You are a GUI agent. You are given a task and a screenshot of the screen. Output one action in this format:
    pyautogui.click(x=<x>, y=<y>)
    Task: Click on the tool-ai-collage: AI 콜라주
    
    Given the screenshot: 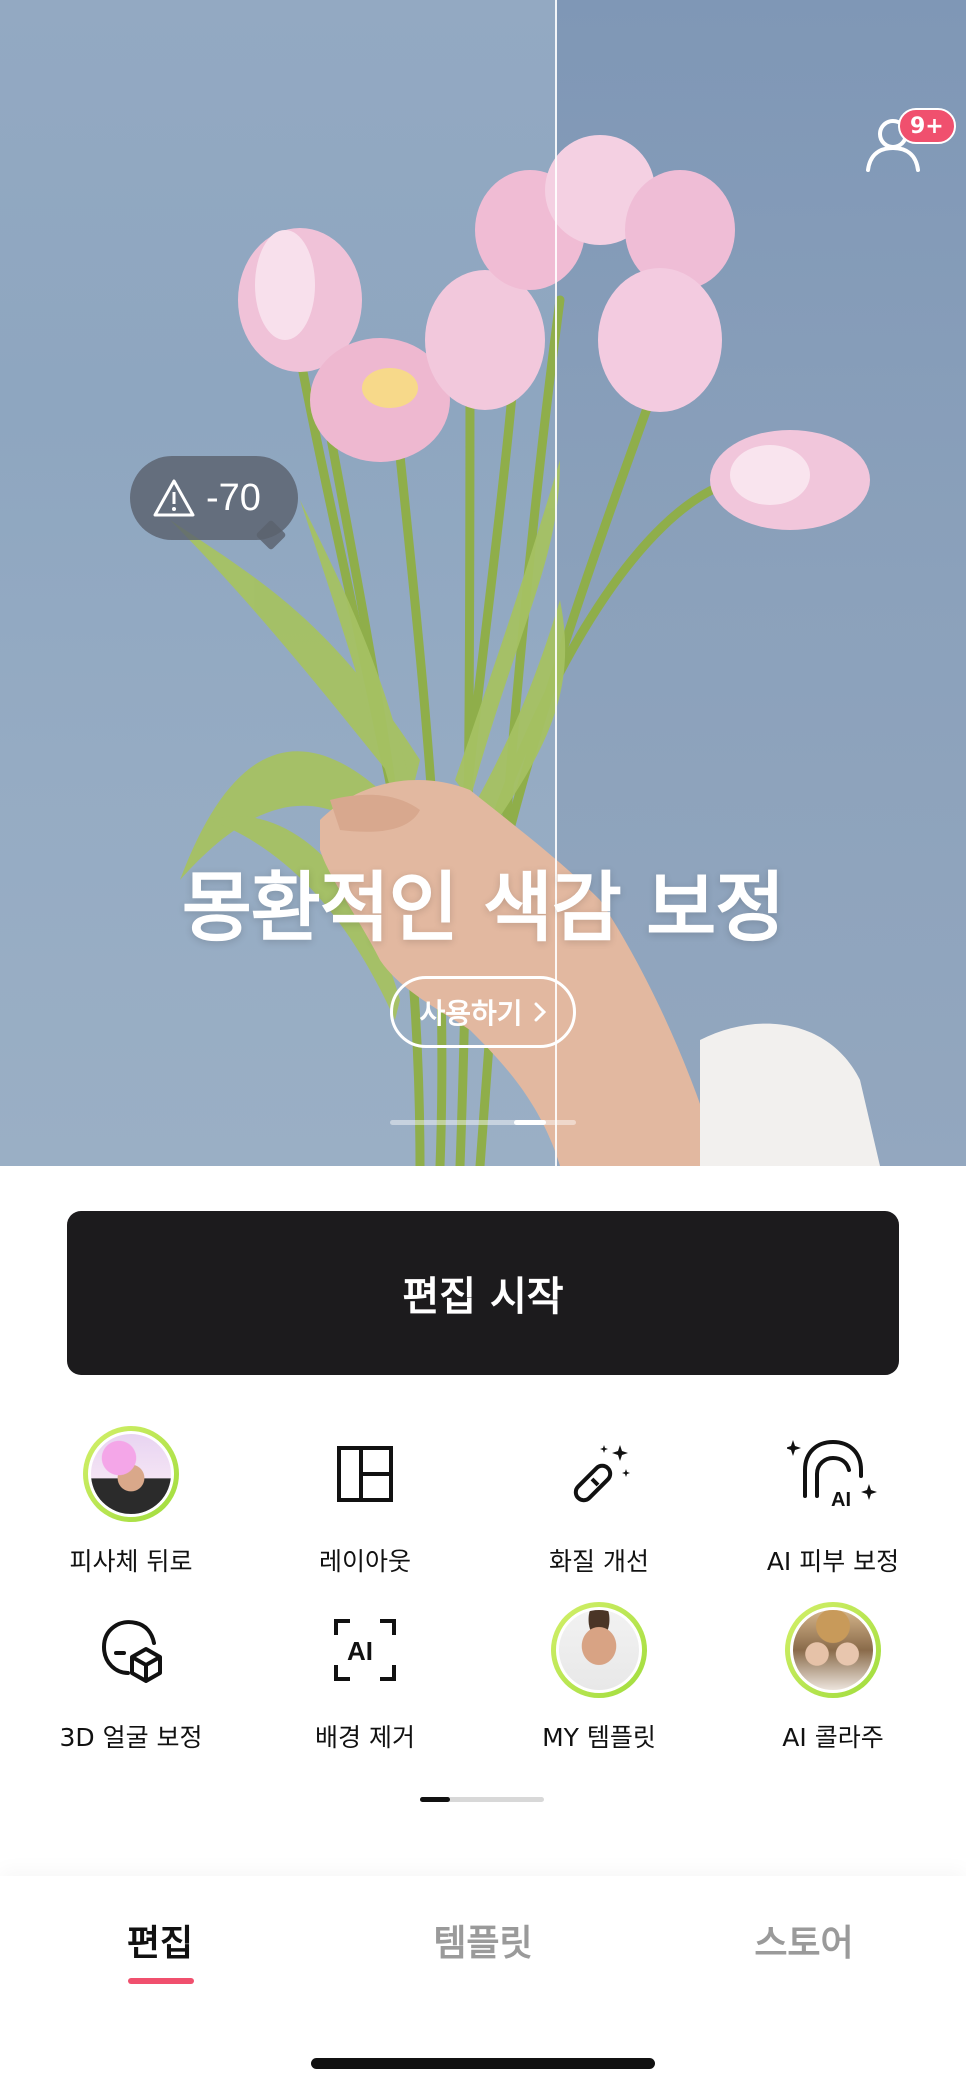 What is the action you would take?
    pyautogui.click(x=833, y=1677)
    